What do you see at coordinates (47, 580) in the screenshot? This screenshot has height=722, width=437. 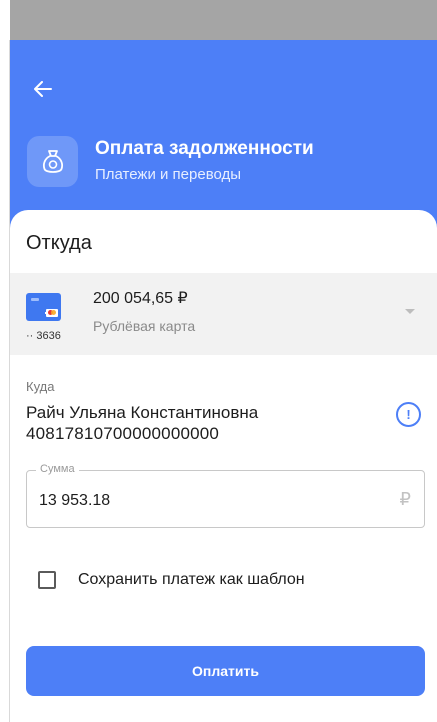 I see `save-template-checkbox` at bounding box center [47, 580].